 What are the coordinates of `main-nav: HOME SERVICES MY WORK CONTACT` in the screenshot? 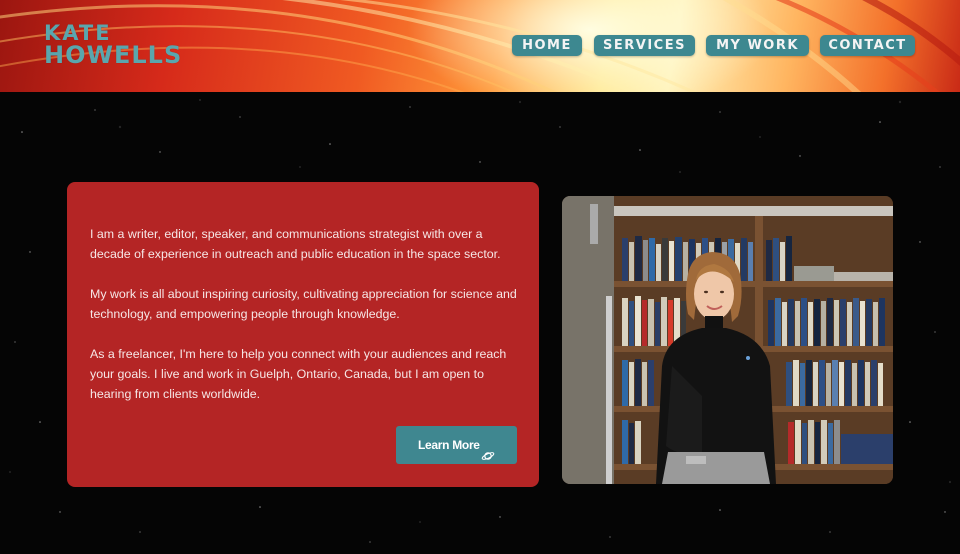 It's located at (480, 46).